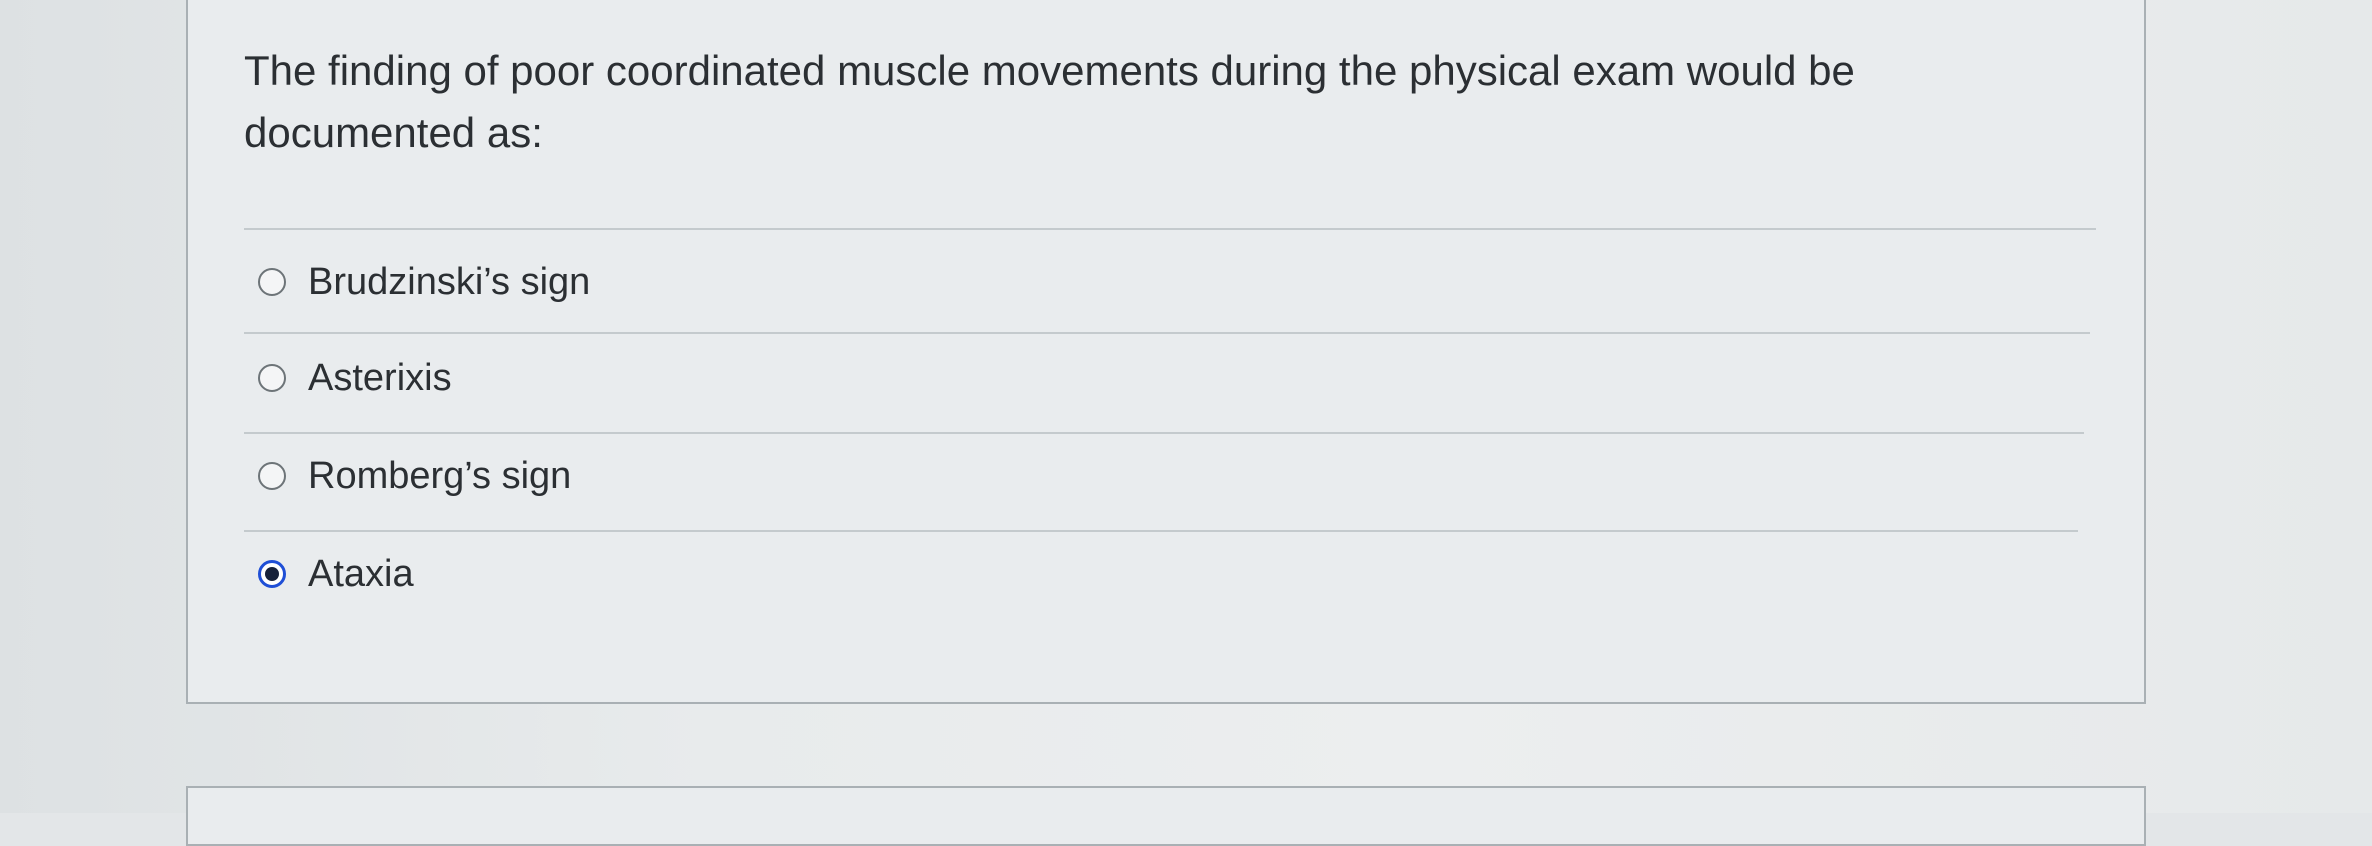  What do you see at coordinates (1166, 816) in the screenshot?
I see `next-question-card` at bounding box center [1166, 816].